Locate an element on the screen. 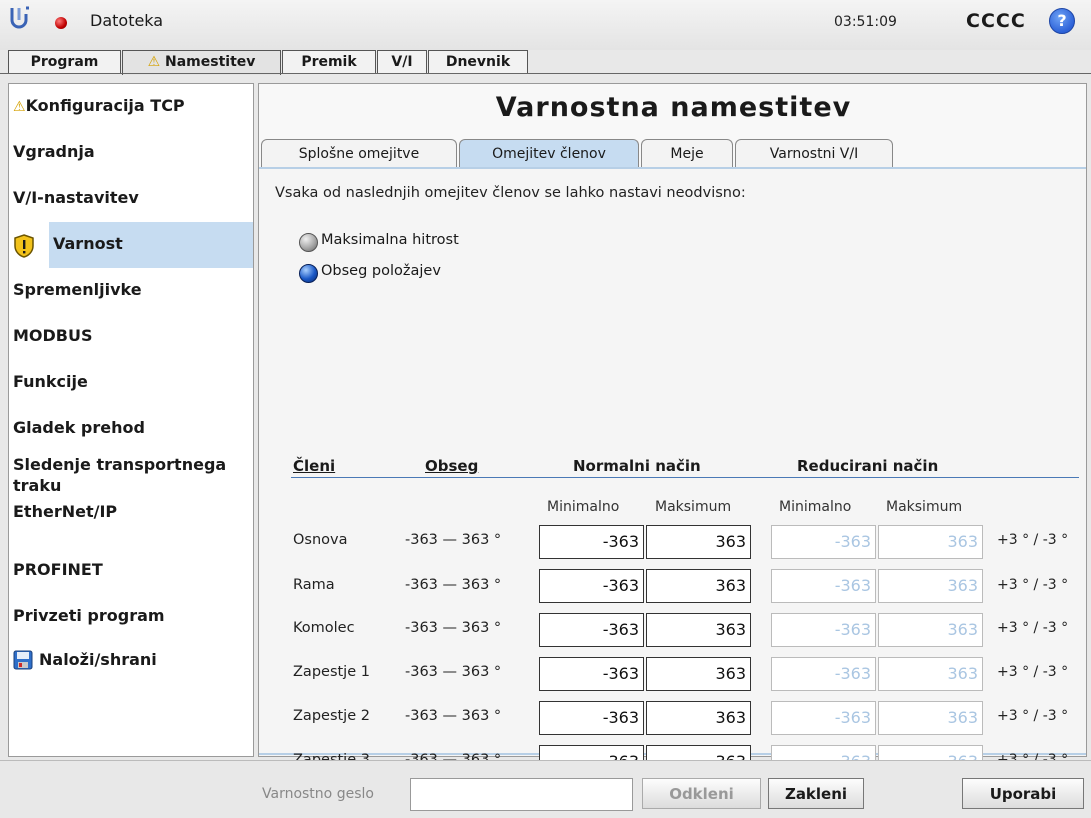  shield-warning-icon is located at coordinates (24, 246).